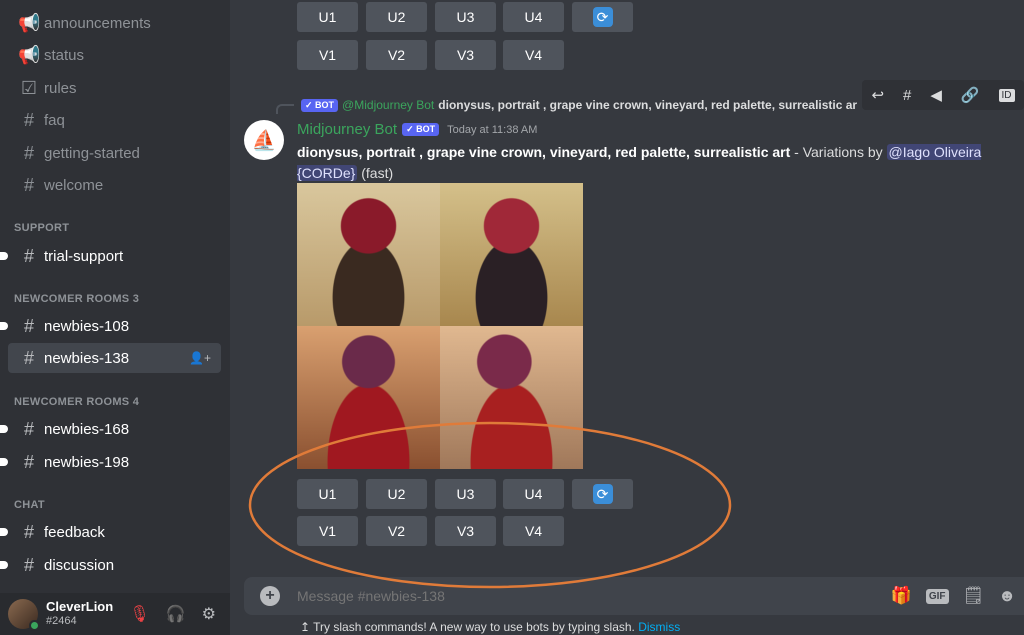 The image size is (1024, 635). I want to click on generated-image-grid, so click(440, 326).